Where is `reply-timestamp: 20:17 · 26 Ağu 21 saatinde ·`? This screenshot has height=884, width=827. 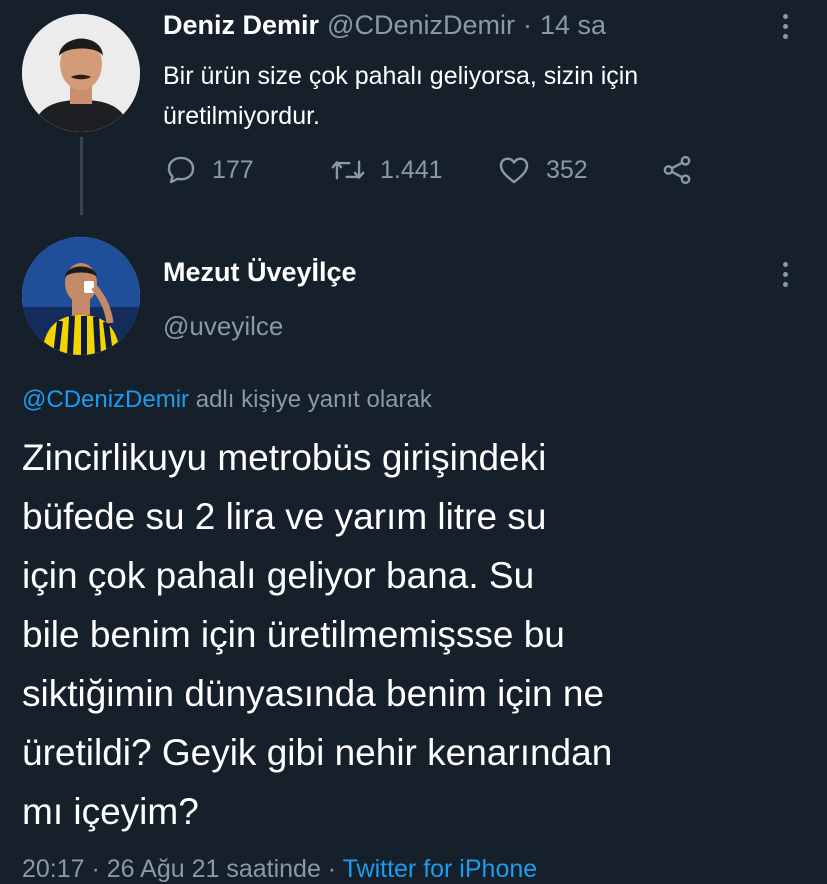
reply-timestamp: 20:17 · 26 Ağu 21 saatinde · is located at coordinates (179, 869).